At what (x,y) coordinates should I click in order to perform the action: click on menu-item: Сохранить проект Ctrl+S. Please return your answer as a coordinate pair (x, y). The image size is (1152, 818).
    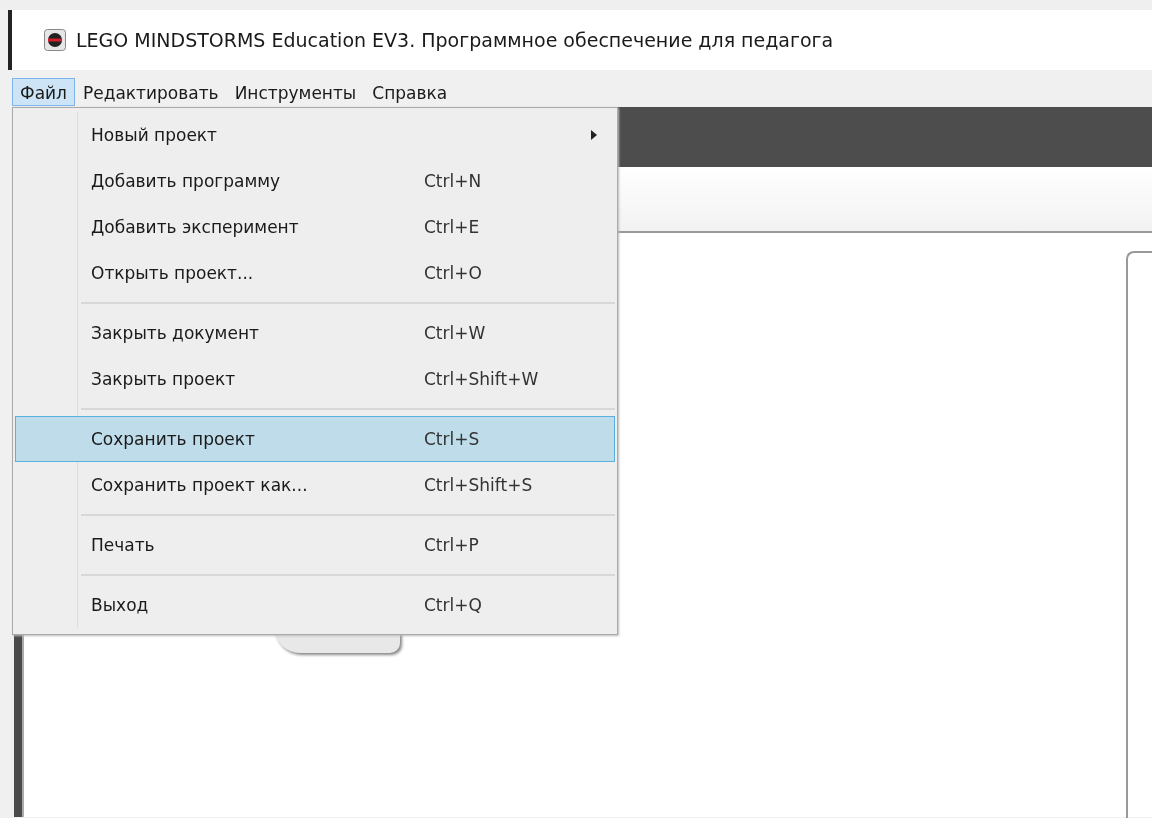
    Looking at the image, I should click on (315, 439).